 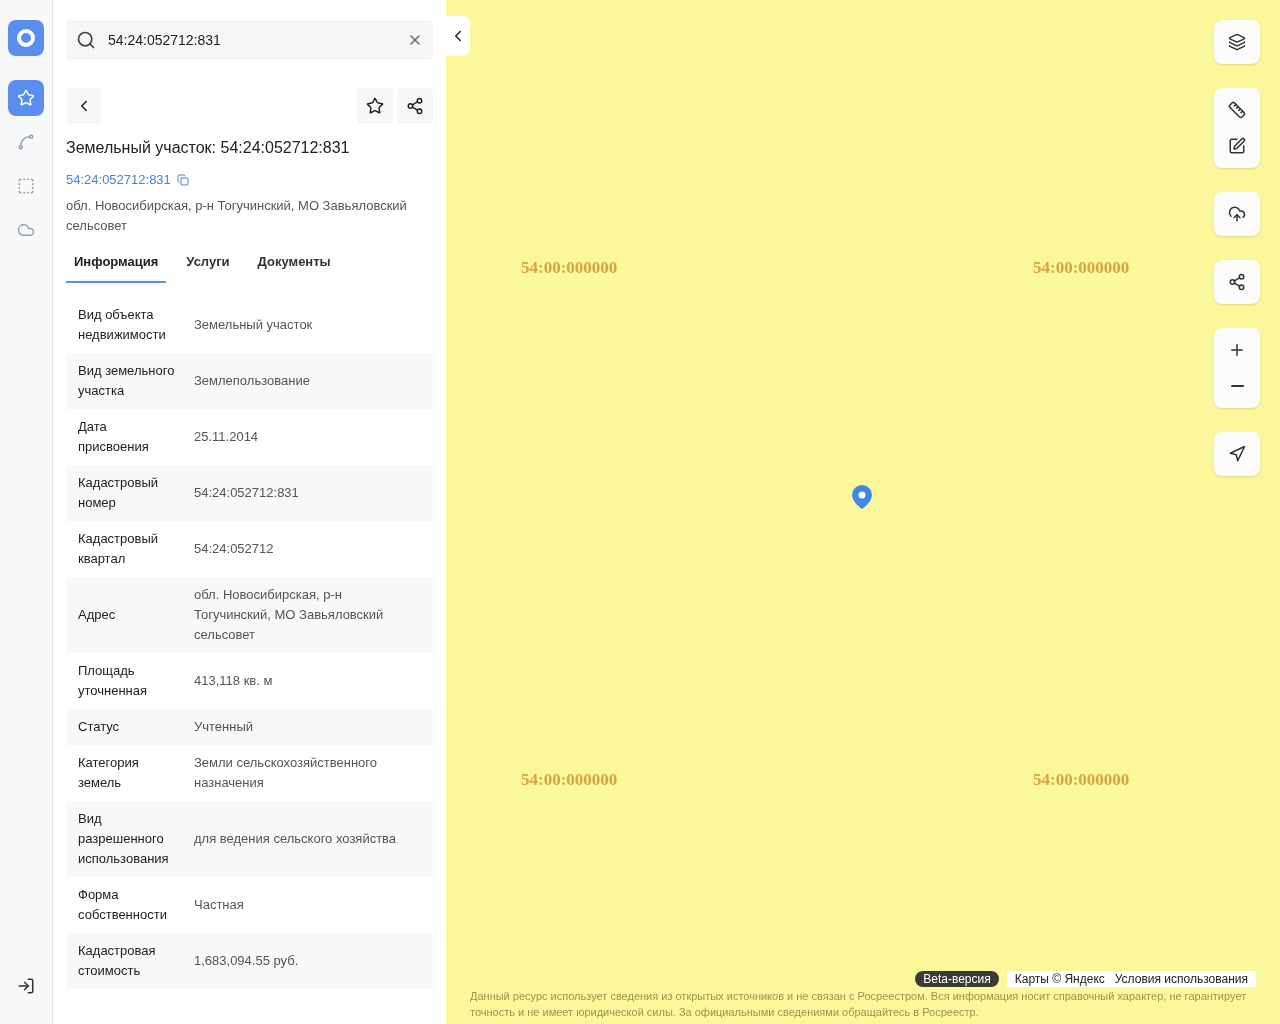 I want to click on info-label: Статус, so click(x=99, y=727).